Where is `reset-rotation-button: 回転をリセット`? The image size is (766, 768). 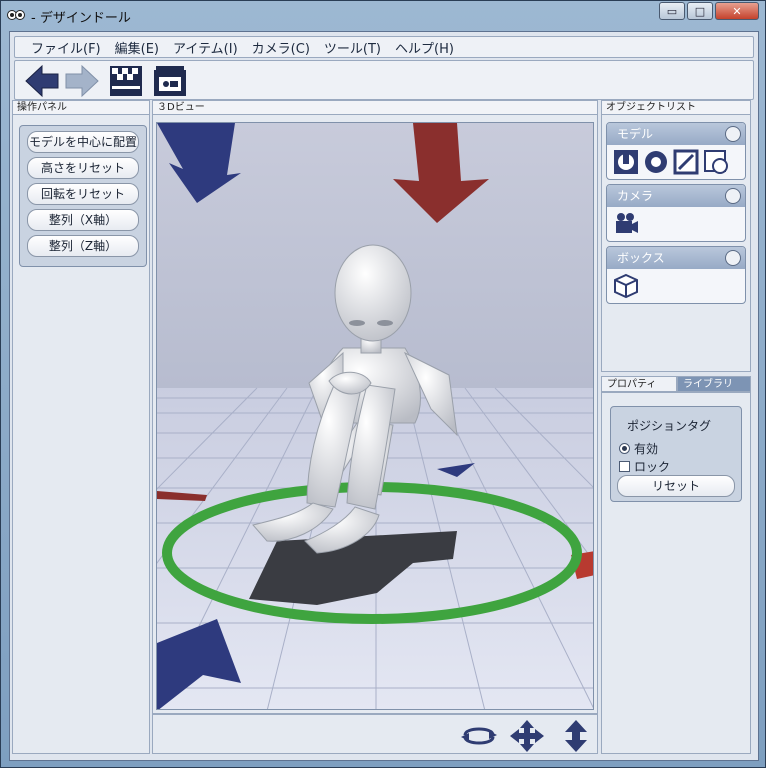
reset-rotation-button: 回転をリセット is located at coordinates (83, 194).